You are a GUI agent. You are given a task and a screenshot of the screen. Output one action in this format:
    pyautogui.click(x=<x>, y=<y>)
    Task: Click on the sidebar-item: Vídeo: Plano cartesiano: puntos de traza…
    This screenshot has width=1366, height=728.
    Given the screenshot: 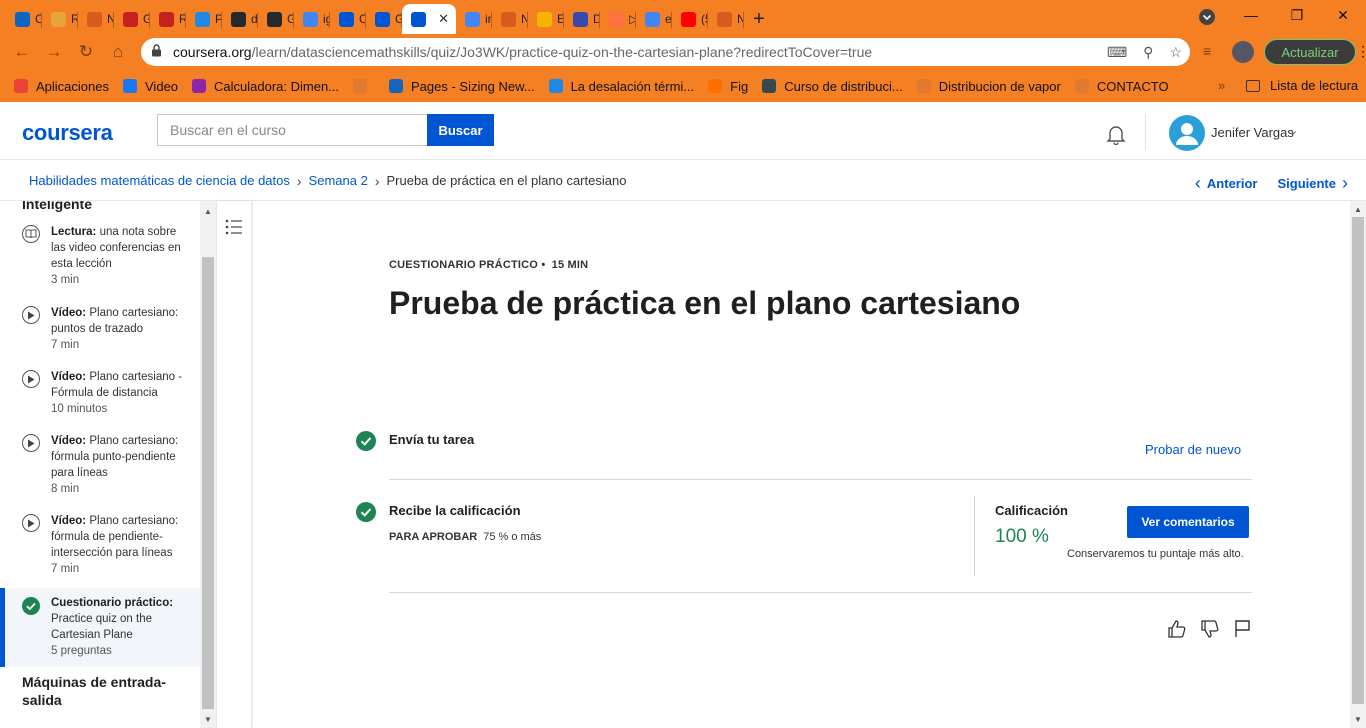 What is the action you would take?
    pyautogui.click(x=100, y=329)
    